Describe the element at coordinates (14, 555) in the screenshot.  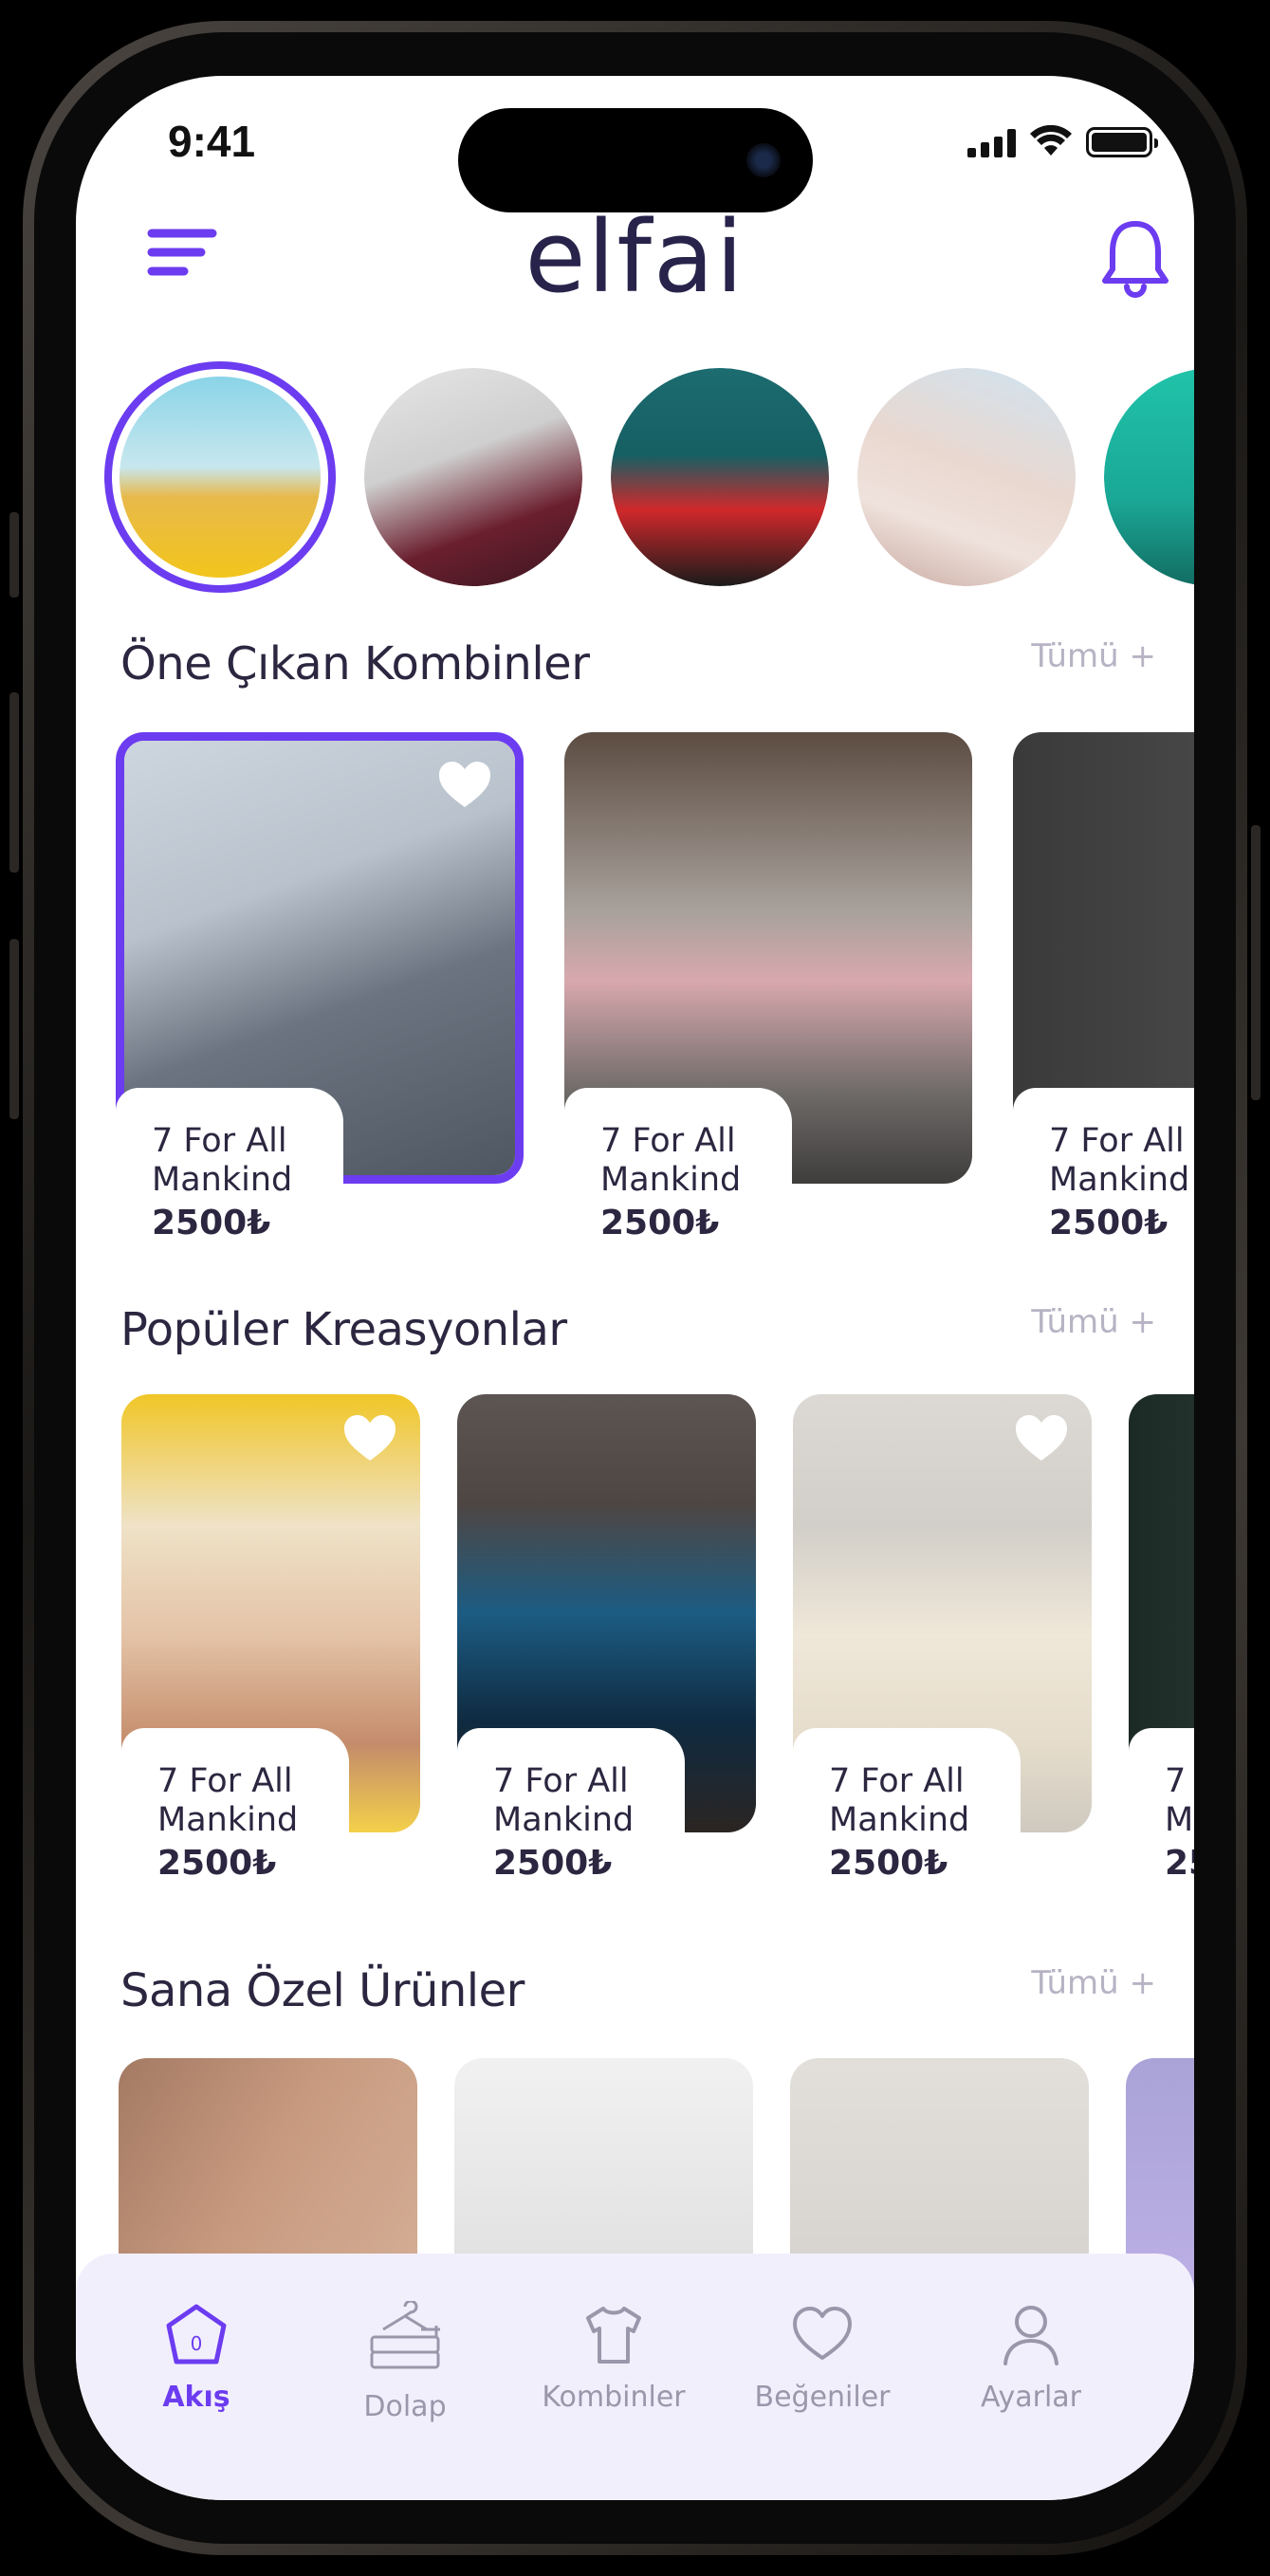
I see `action-button` at that location.